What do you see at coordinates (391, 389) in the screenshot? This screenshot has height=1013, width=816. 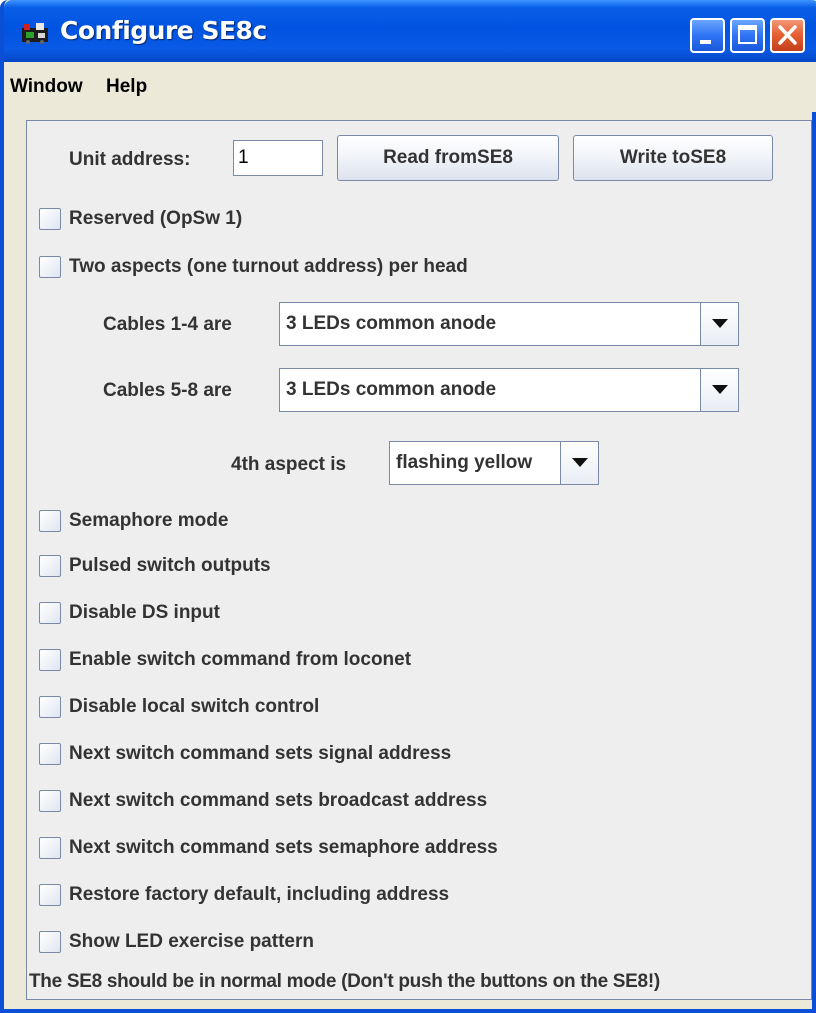 I see `cables-5-8-value: 3 LEDs common anode` at bounding box center [391, 389].